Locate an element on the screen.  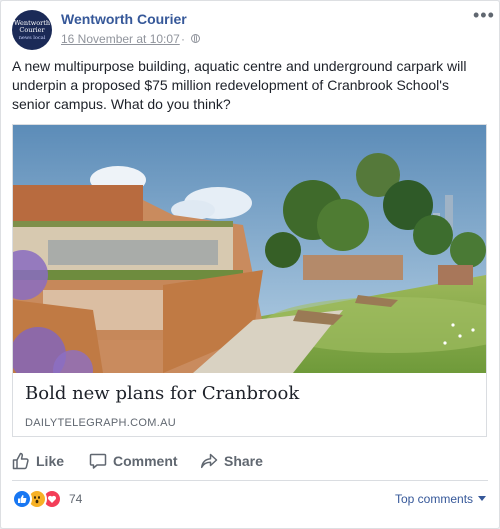
reactions-summary: 74 is located at coordinates (47, 499).